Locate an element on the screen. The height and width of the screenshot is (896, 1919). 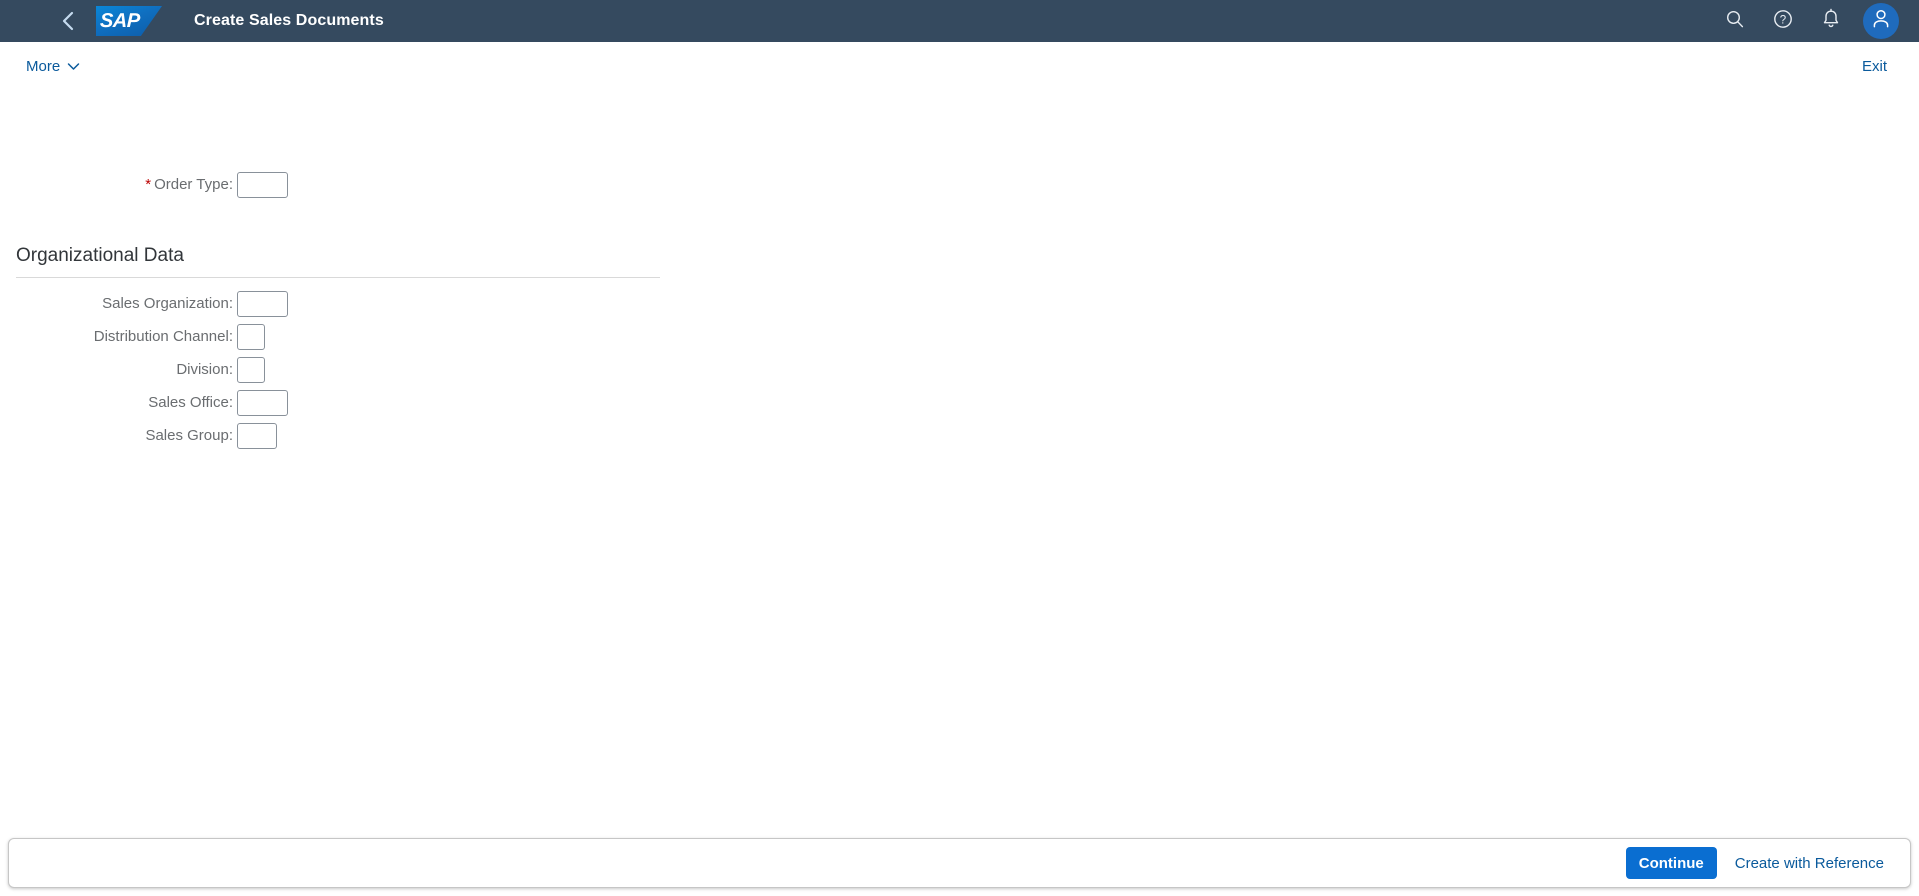
more-menu-button: More is located at coordinates (53, 66).